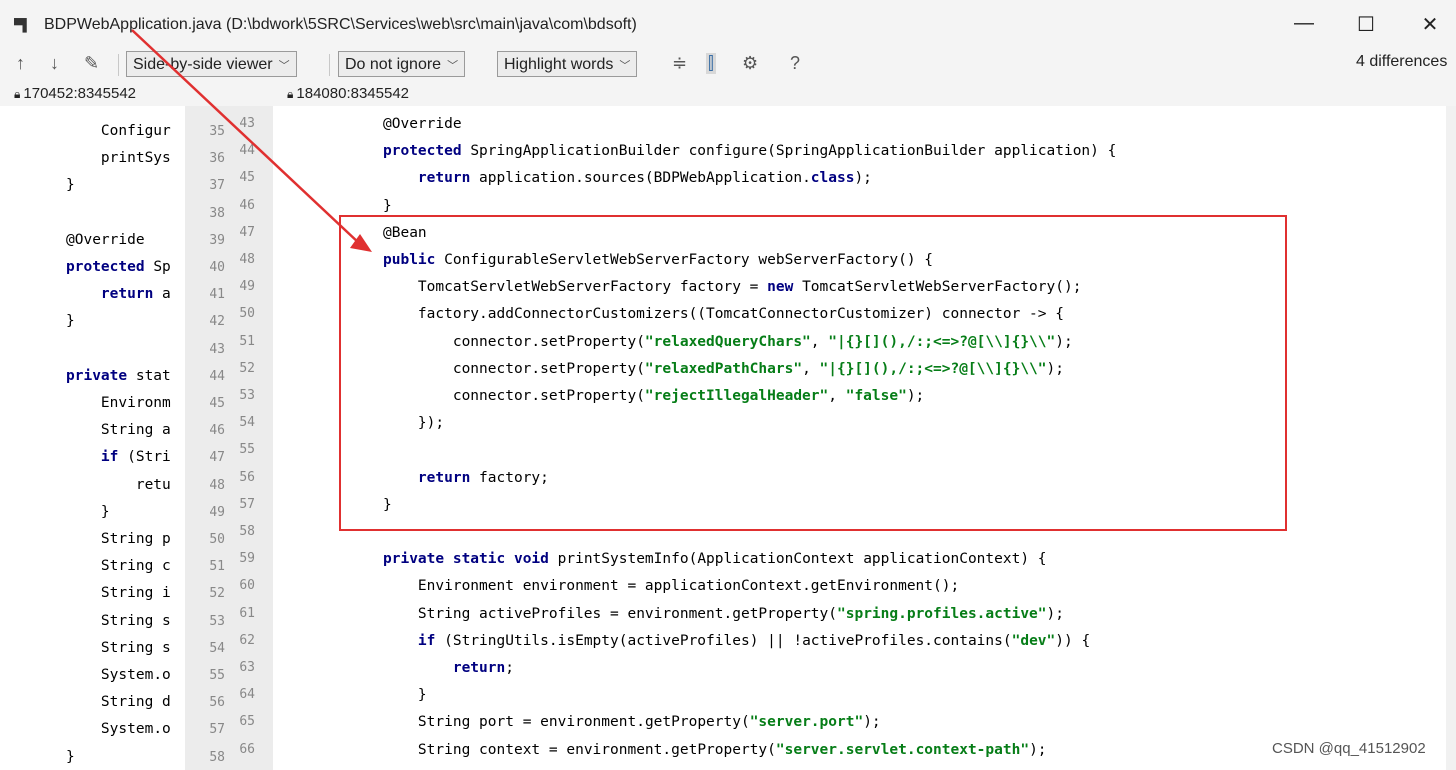  What do you see at coordinates (1349, 748) in the screenshot?
I see `watermark: CSDN @qq_41512902` at bounding box center [1349, 748].